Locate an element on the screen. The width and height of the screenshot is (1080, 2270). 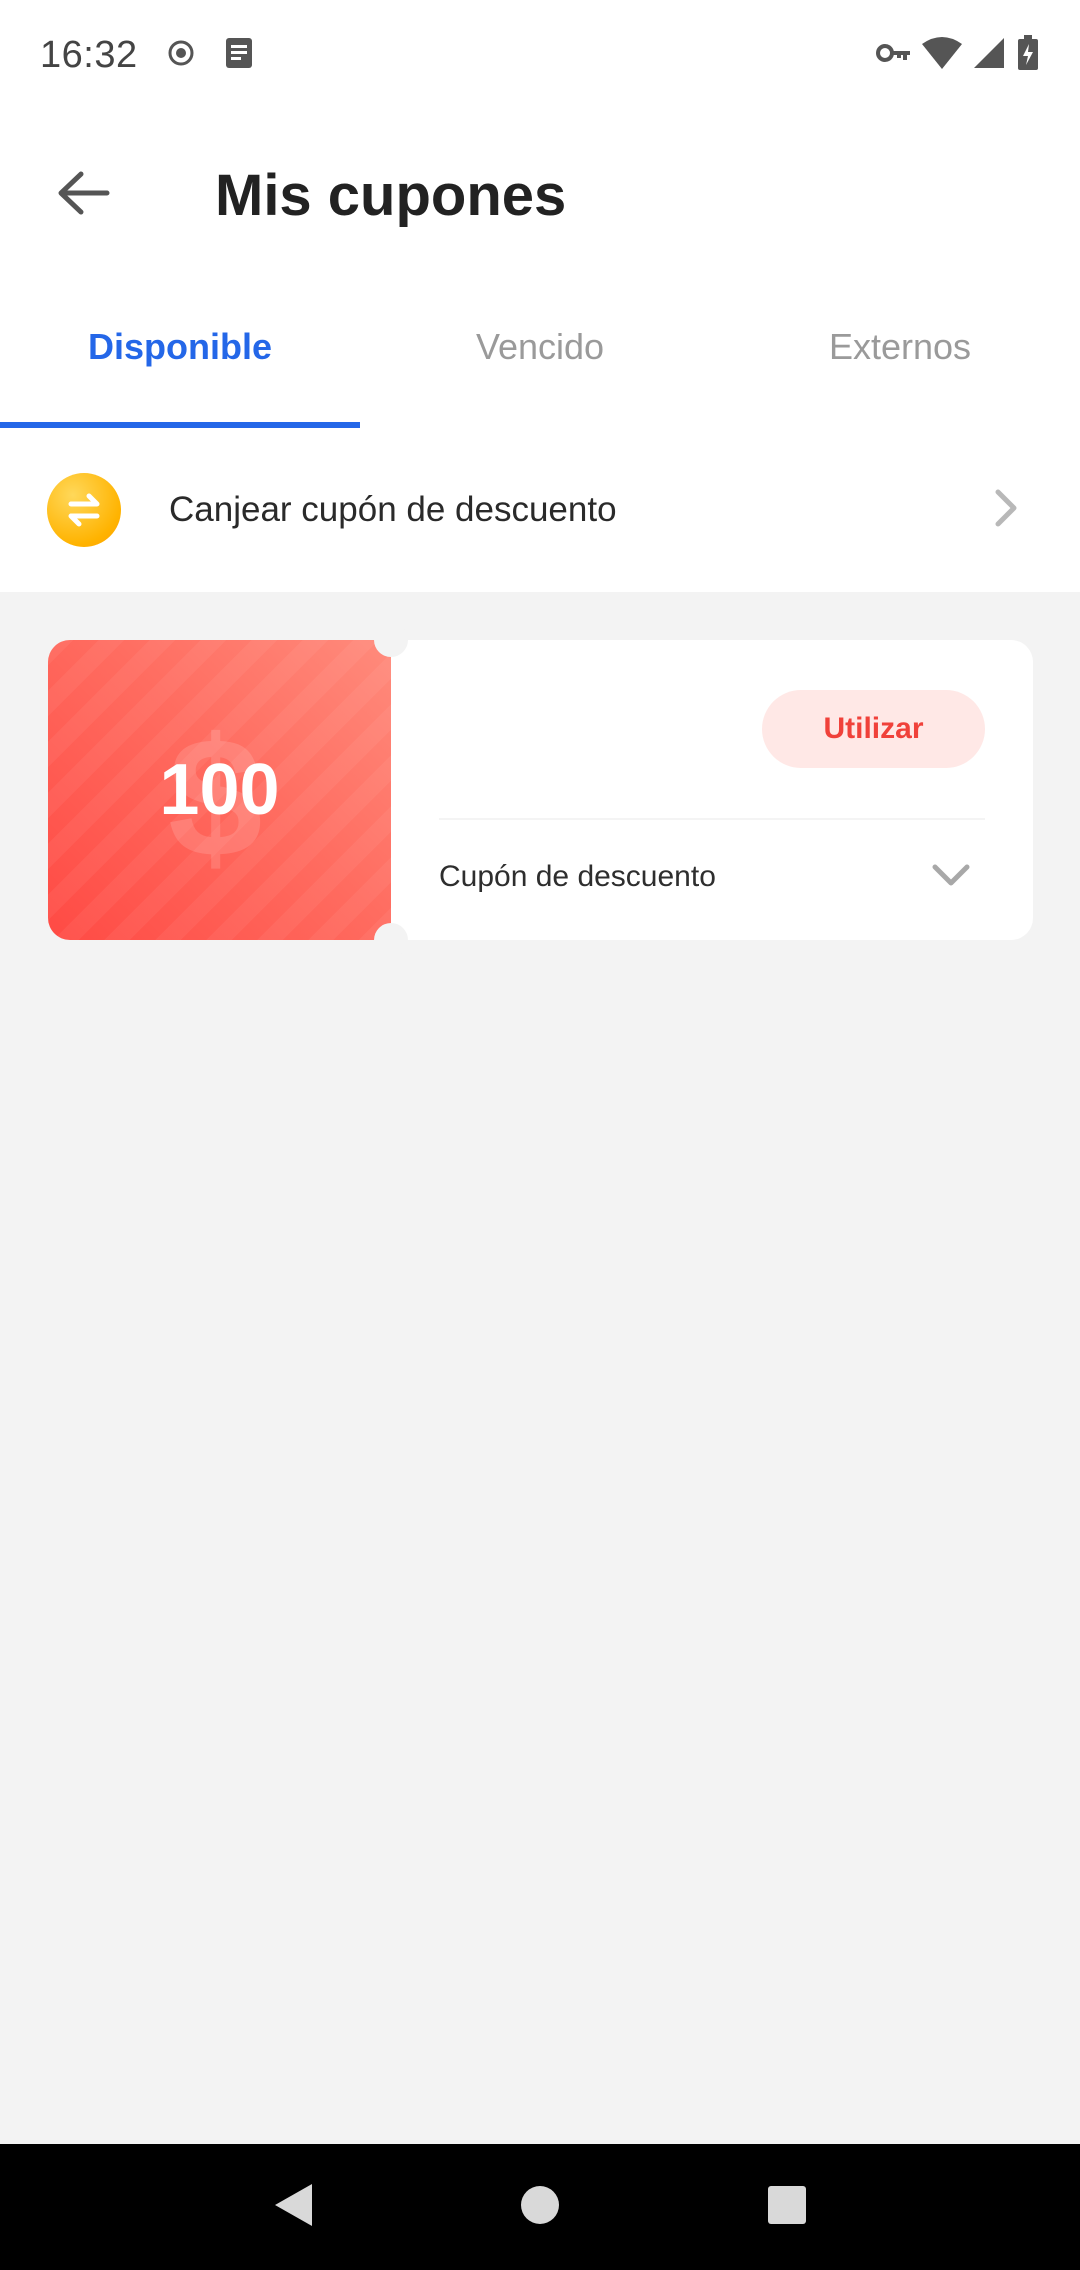
coupon-notch-top is located at coordinates (391, 640).